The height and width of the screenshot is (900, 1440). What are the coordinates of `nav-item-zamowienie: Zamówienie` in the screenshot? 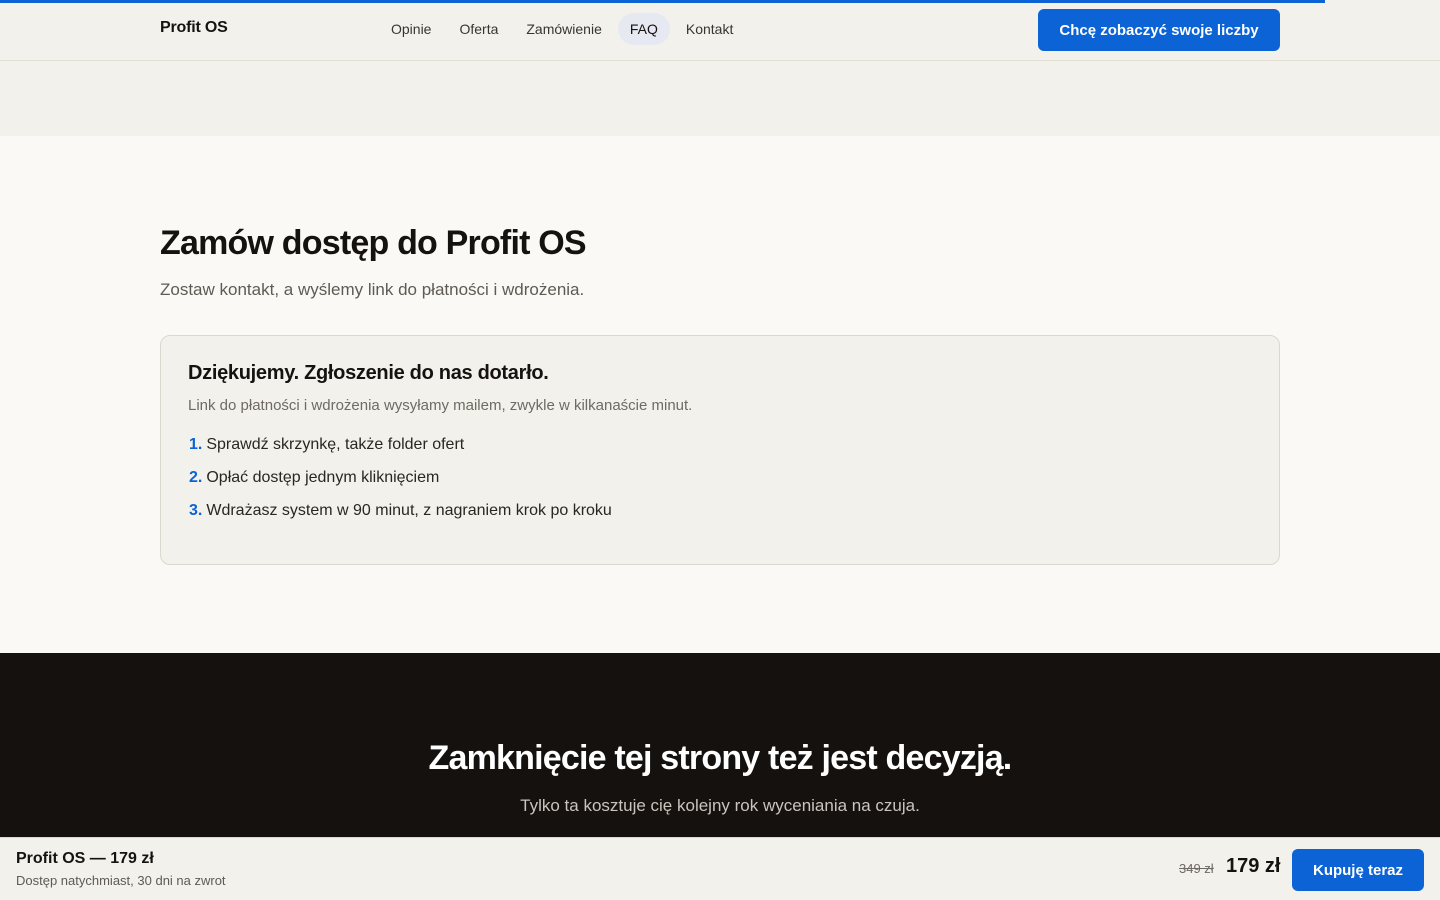 It's located at (563, 29).